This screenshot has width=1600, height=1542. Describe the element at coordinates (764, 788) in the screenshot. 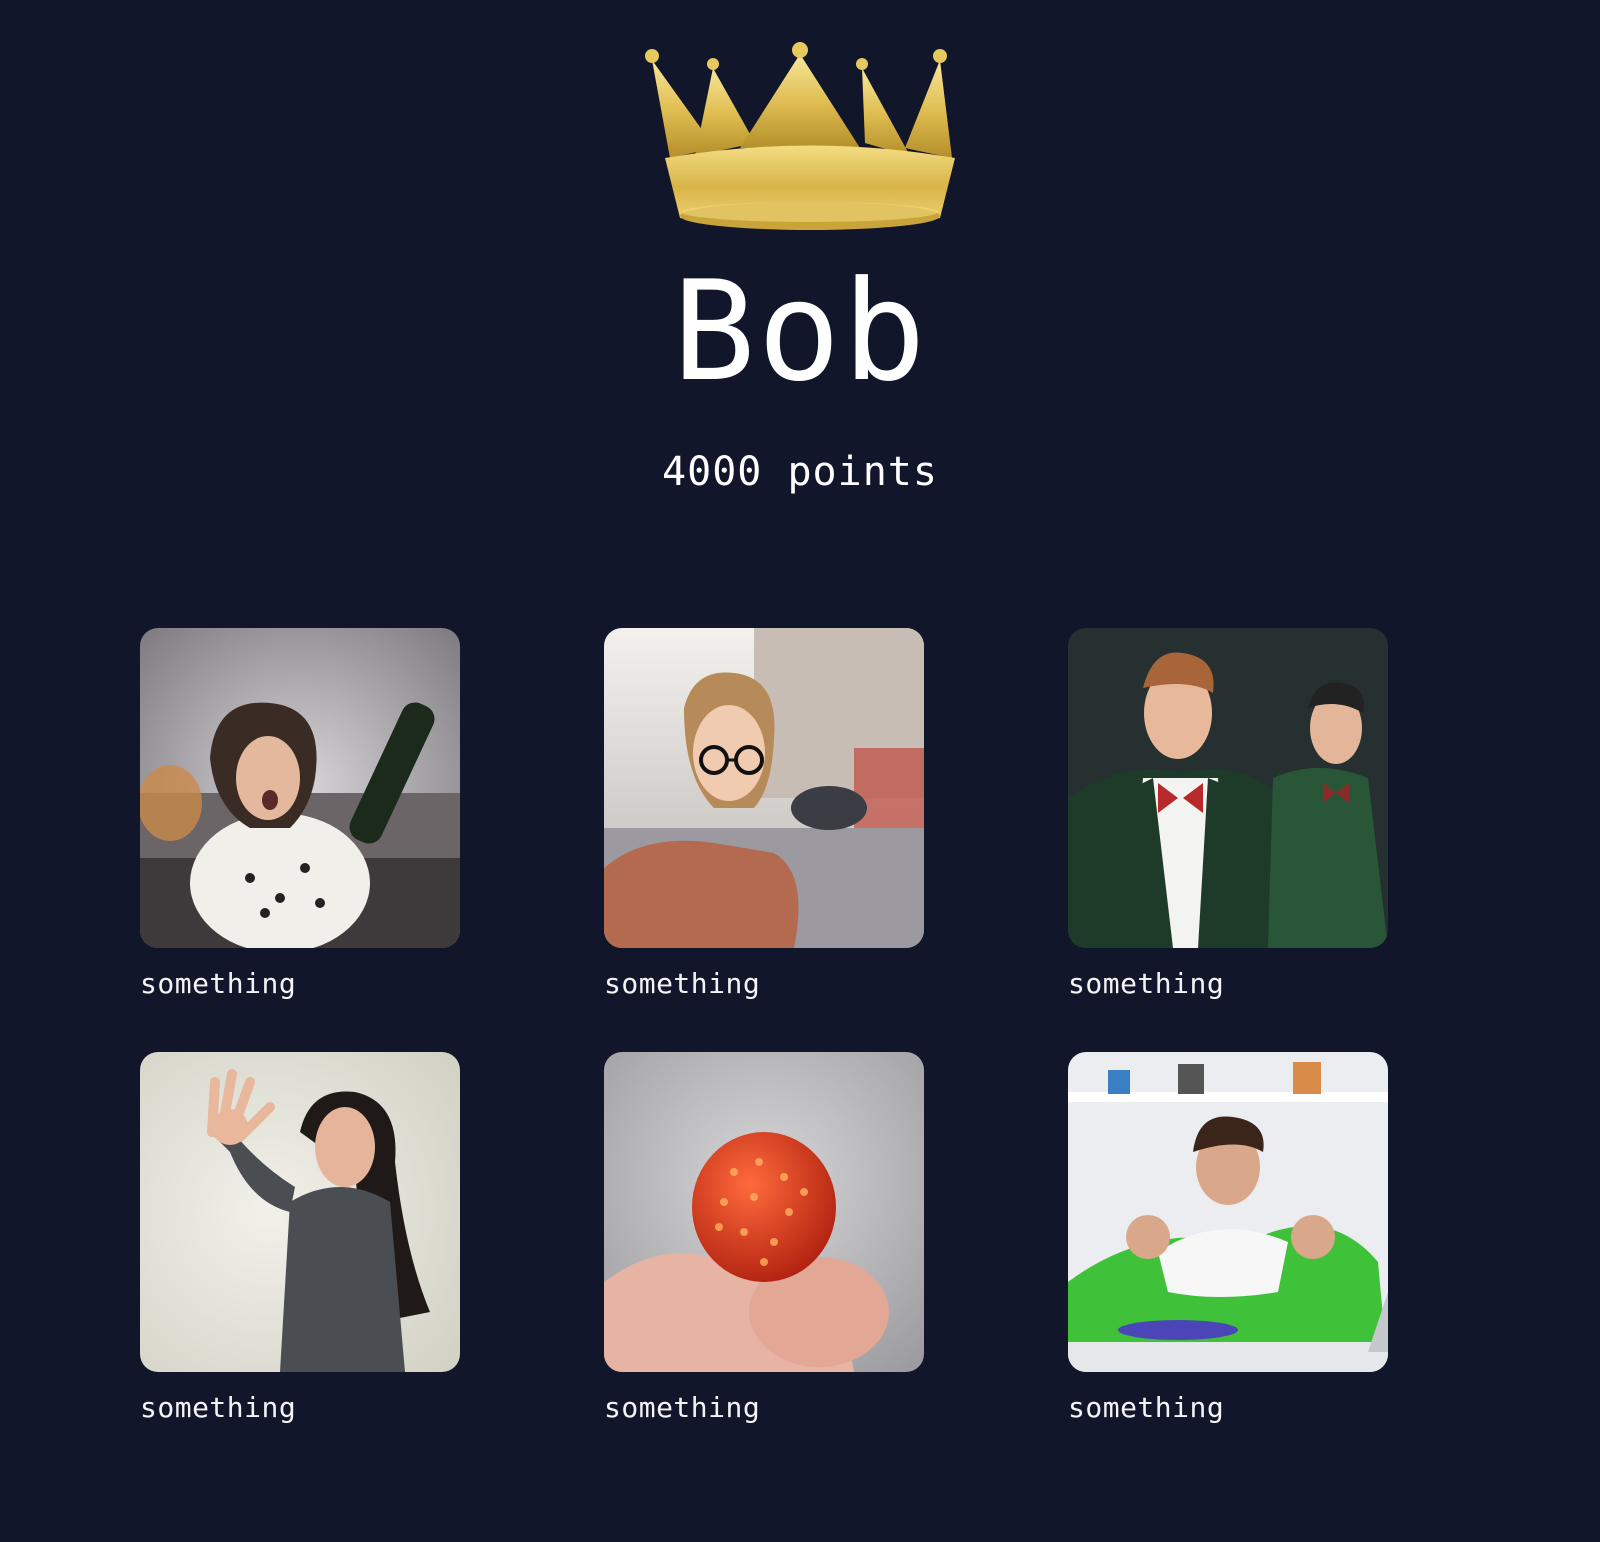

I see `submission-image-girl-with-glasses-street` at that location.